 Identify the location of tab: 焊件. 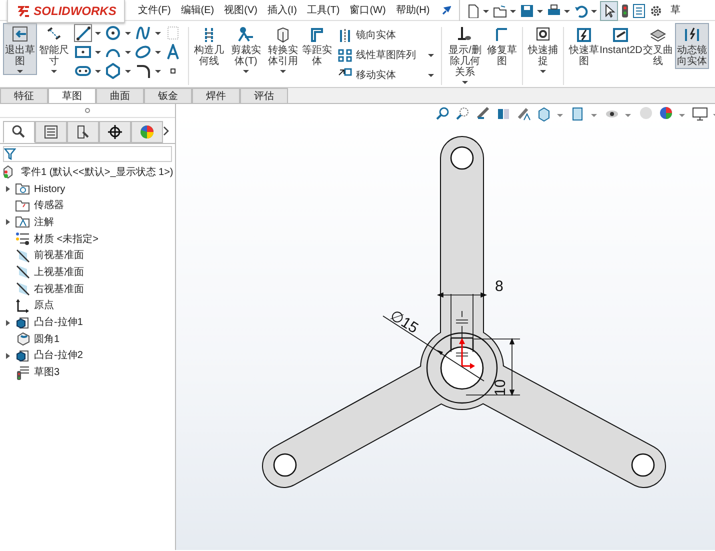
(216, 95).